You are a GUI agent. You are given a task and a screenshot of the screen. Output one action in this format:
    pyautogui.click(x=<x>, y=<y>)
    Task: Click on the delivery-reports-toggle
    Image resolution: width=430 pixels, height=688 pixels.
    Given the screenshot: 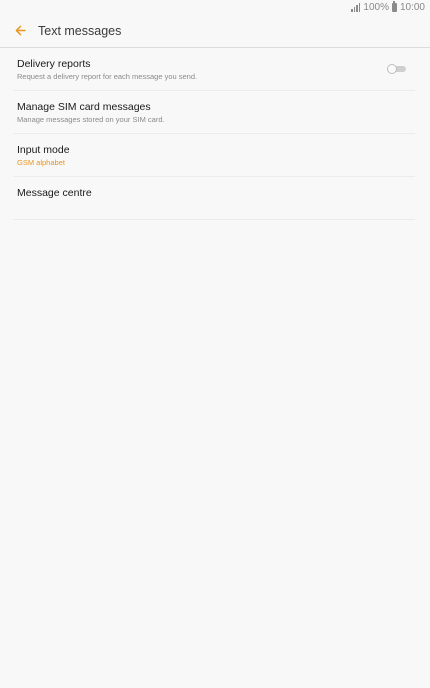 What is the action you would take?
    pyautogui.click(x=397, y=69)
    